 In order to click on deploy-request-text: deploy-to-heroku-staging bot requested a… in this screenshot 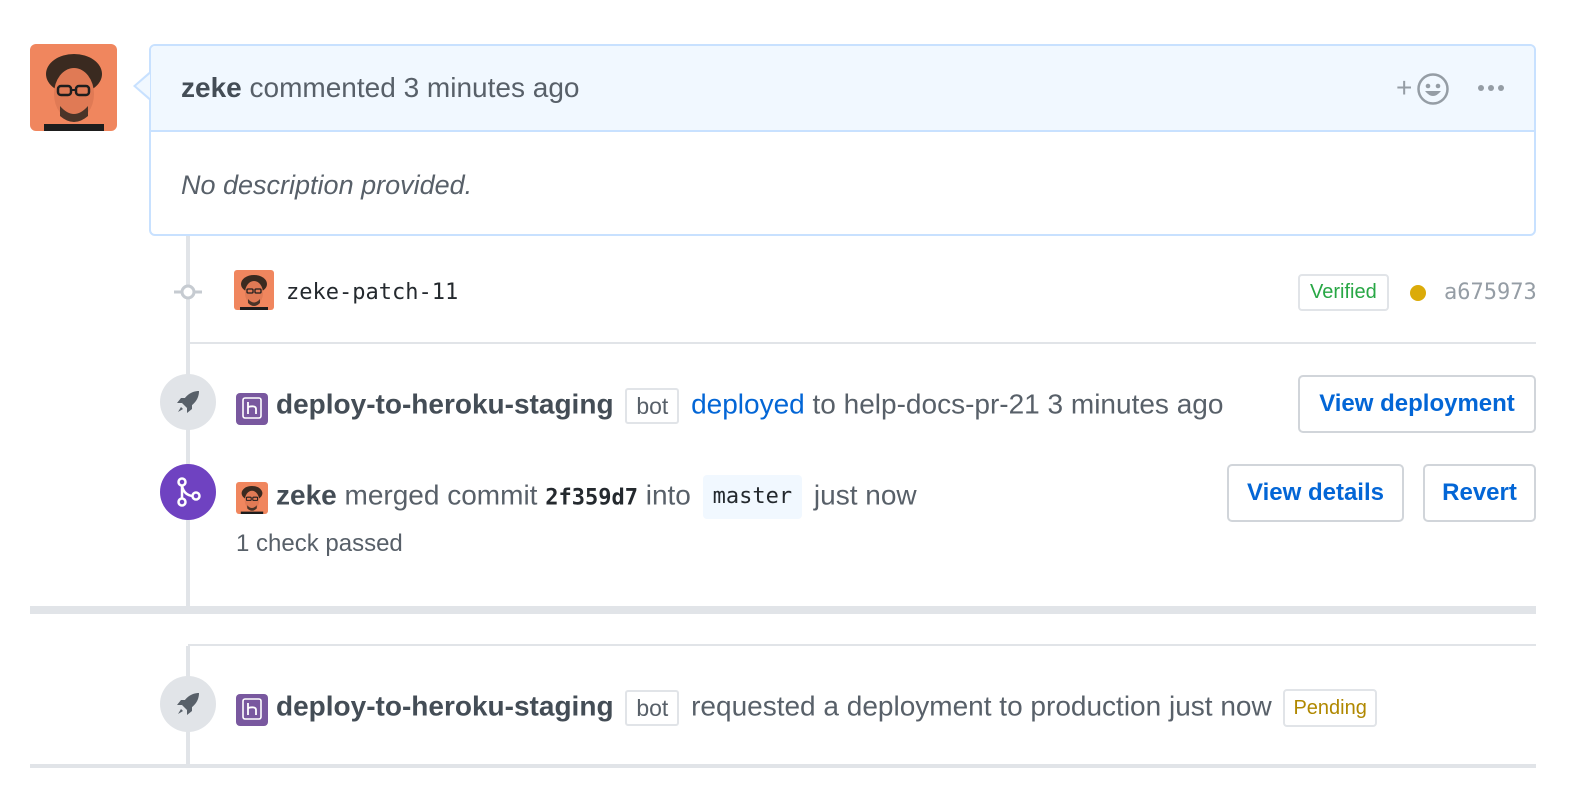, I will do `click(826, 708)`.